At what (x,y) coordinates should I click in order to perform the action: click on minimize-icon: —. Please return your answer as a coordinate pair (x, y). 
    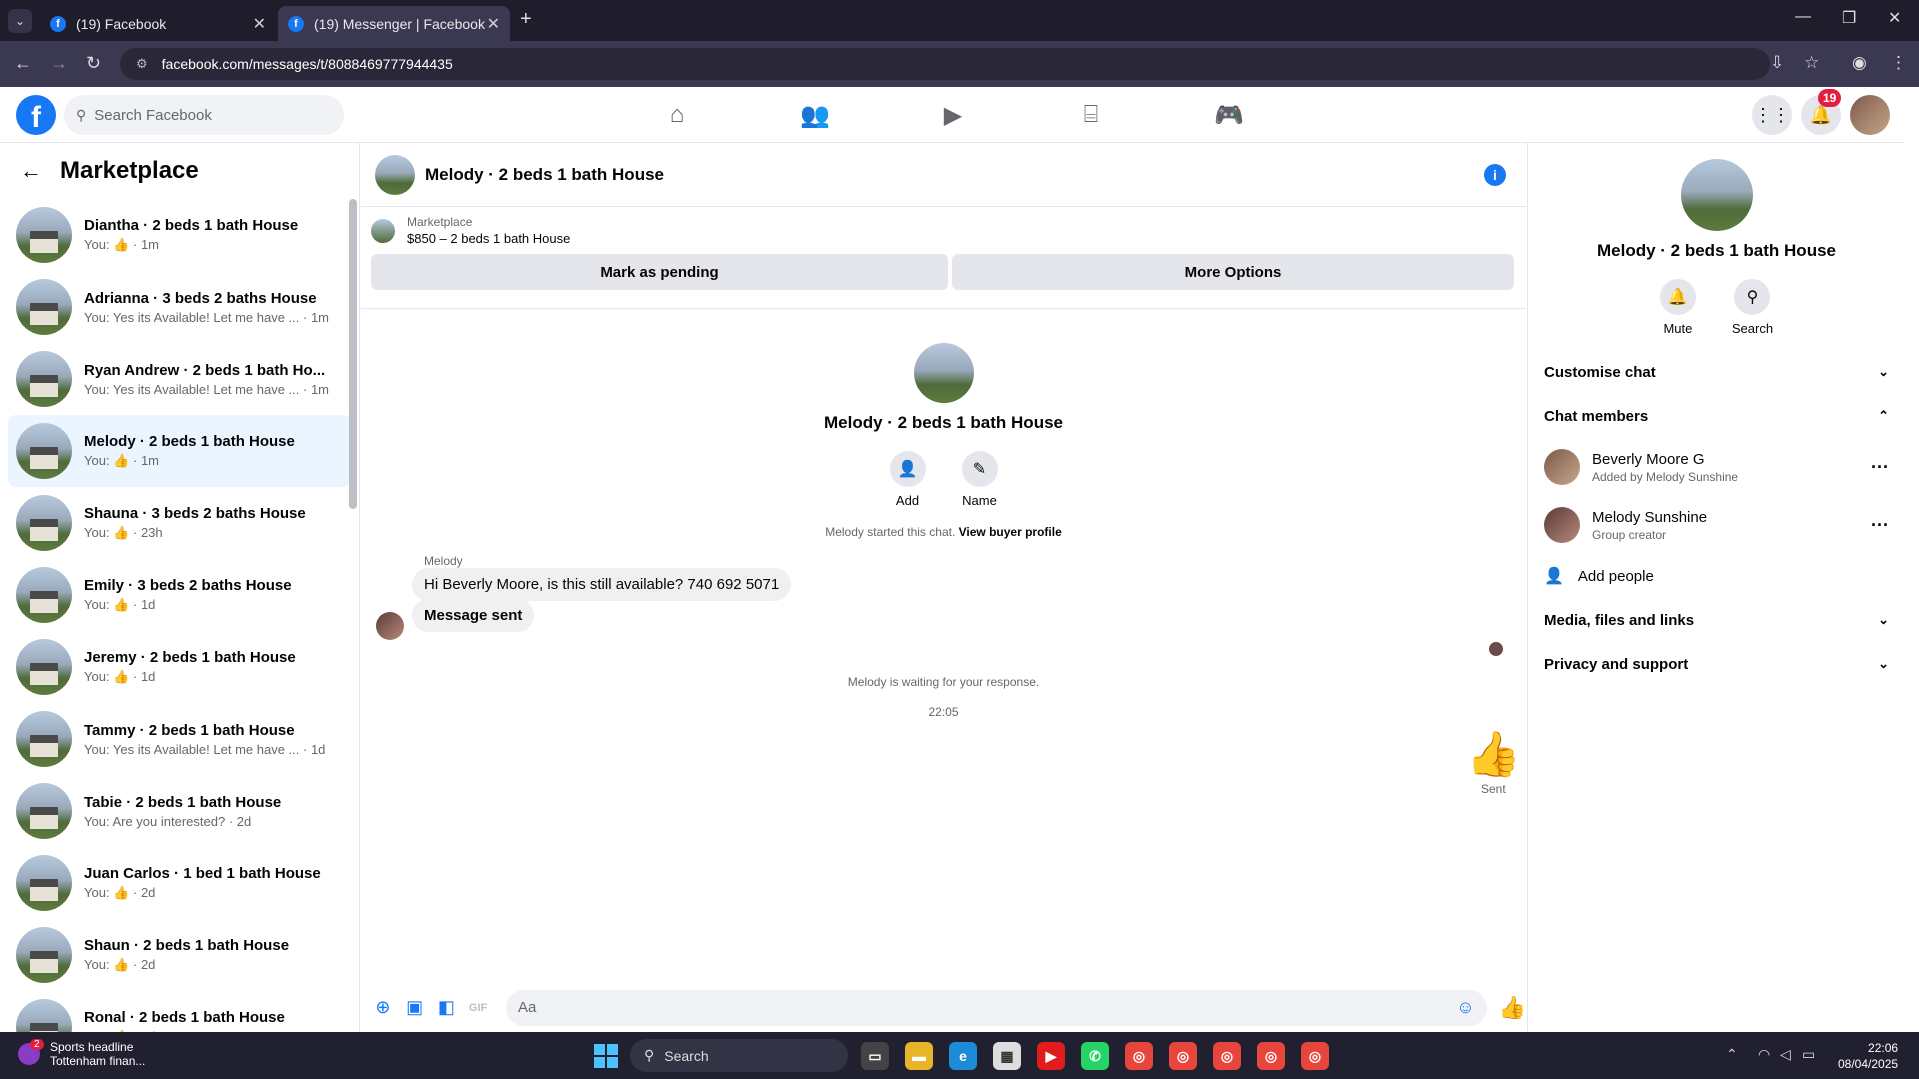
    Looking at the image, I should click on (1803, 17).